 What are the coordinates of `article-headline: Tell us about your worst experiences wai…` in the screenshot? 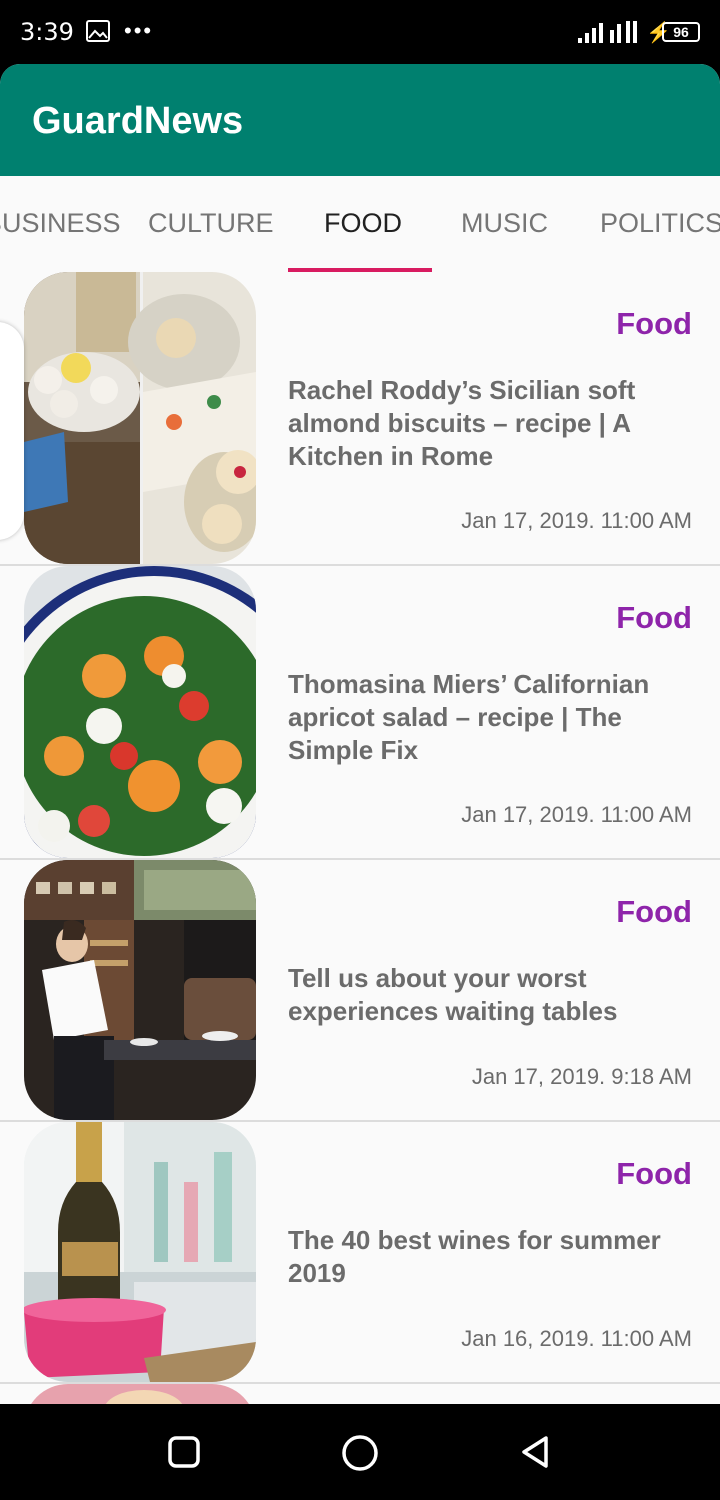 It's located at (488, 995).